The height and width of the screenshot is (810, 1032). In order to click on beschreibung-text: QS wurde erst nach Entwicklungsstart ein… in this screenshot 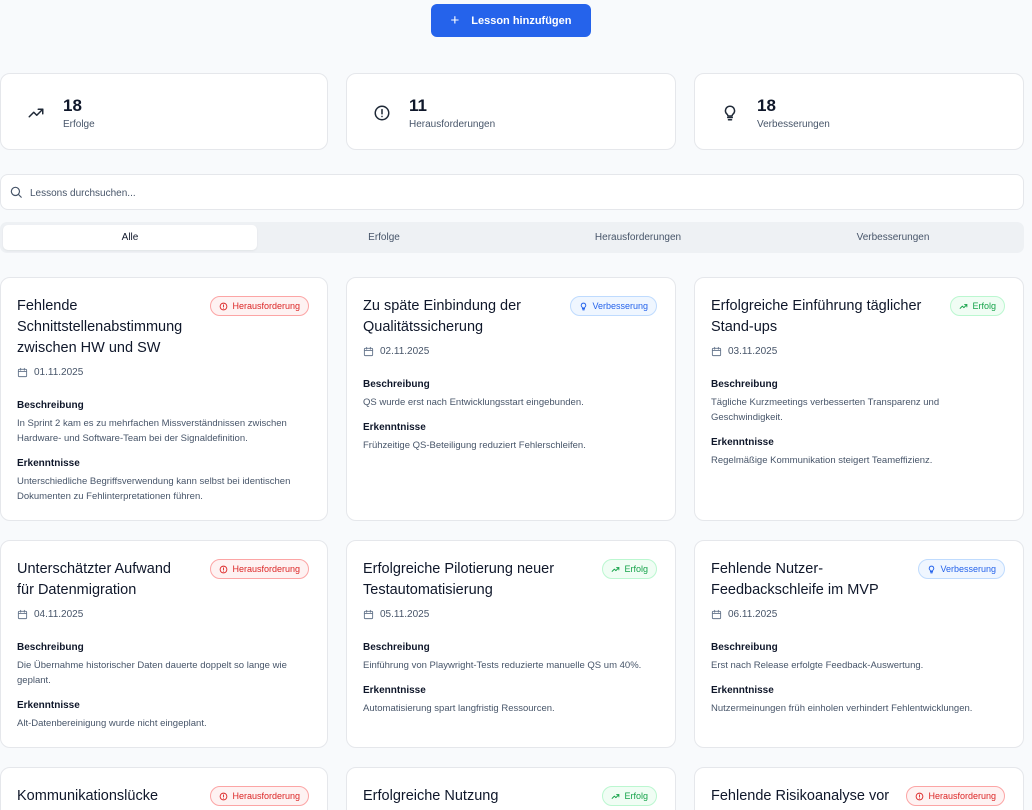, I will do `click(473, 402)`.